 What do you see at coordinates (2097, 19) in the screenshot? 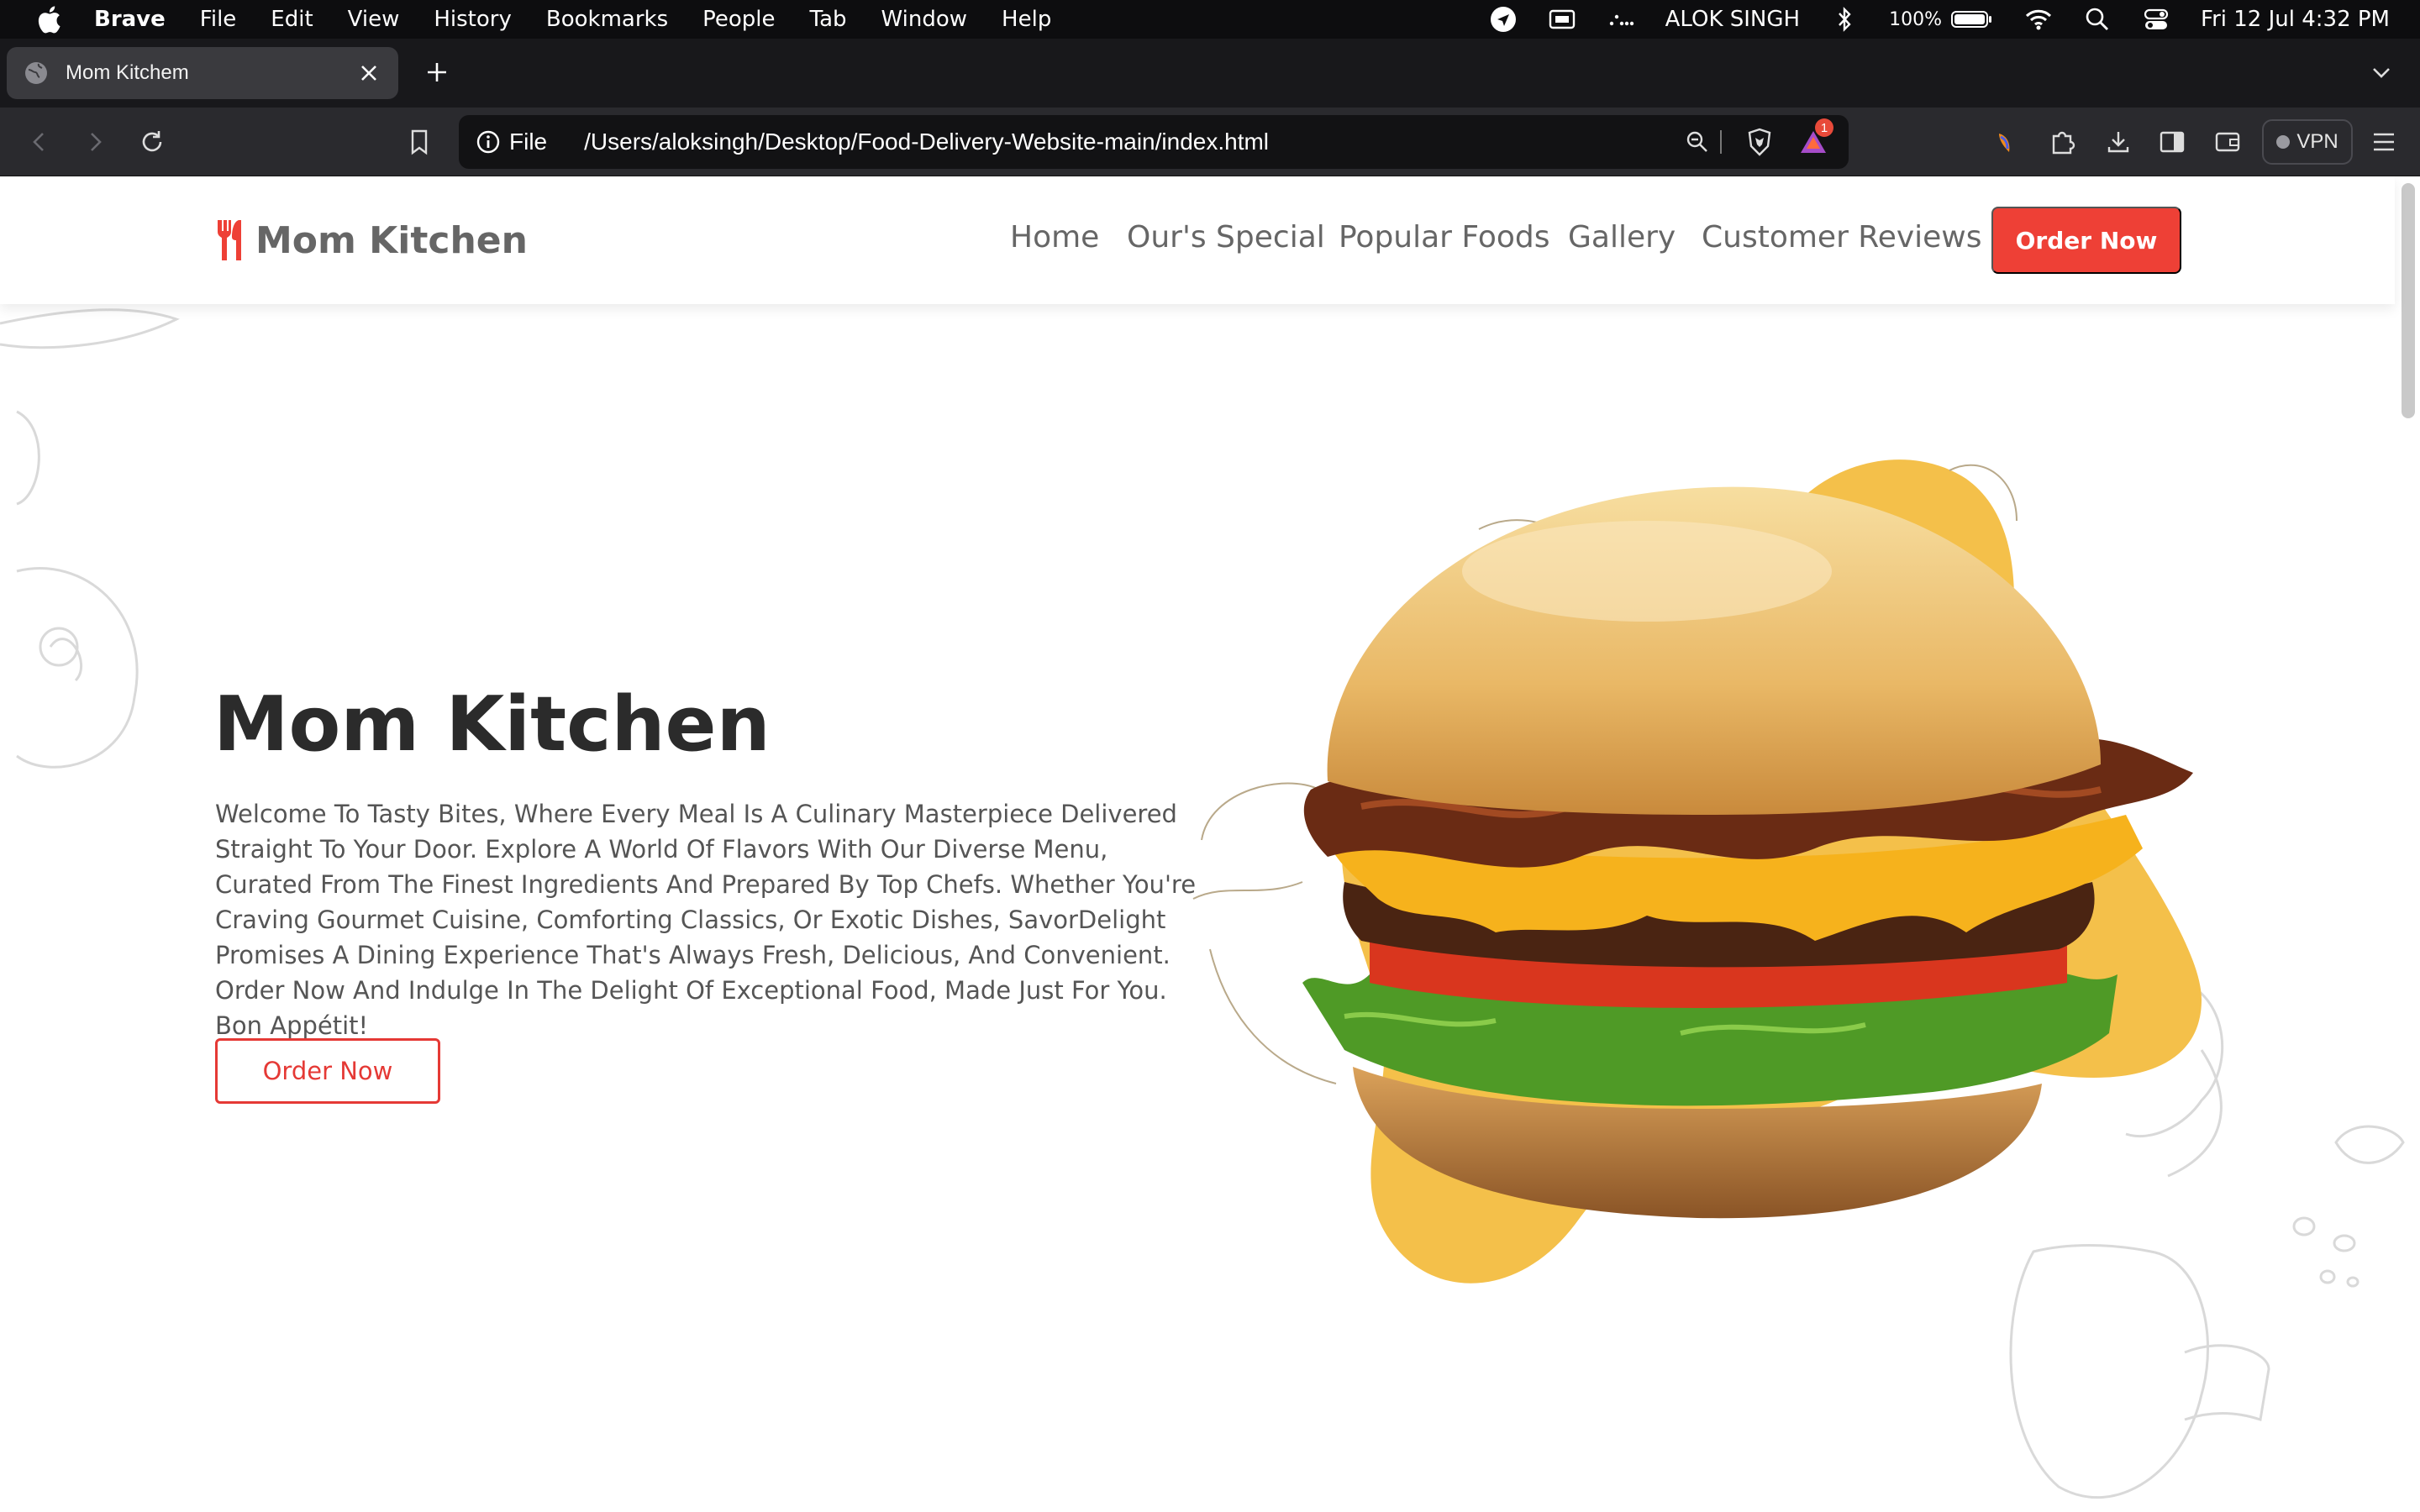
I see `spotlight-search-icon` at bounding box center [2097, 19].